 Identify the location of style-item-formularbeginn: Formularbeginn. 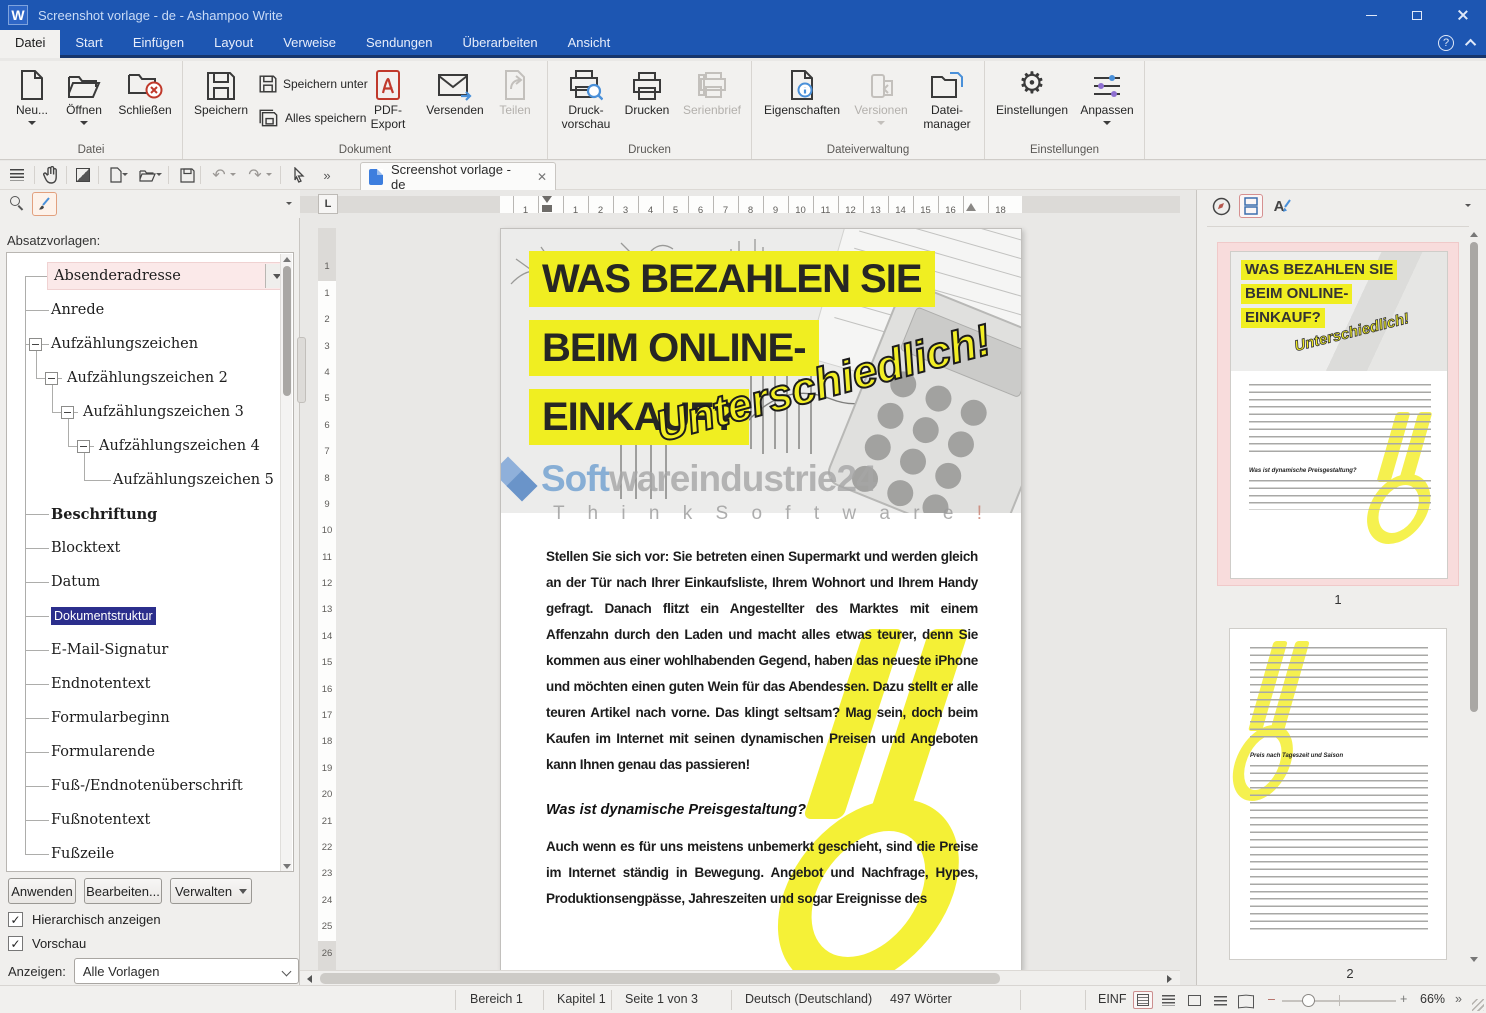
(150, 718).